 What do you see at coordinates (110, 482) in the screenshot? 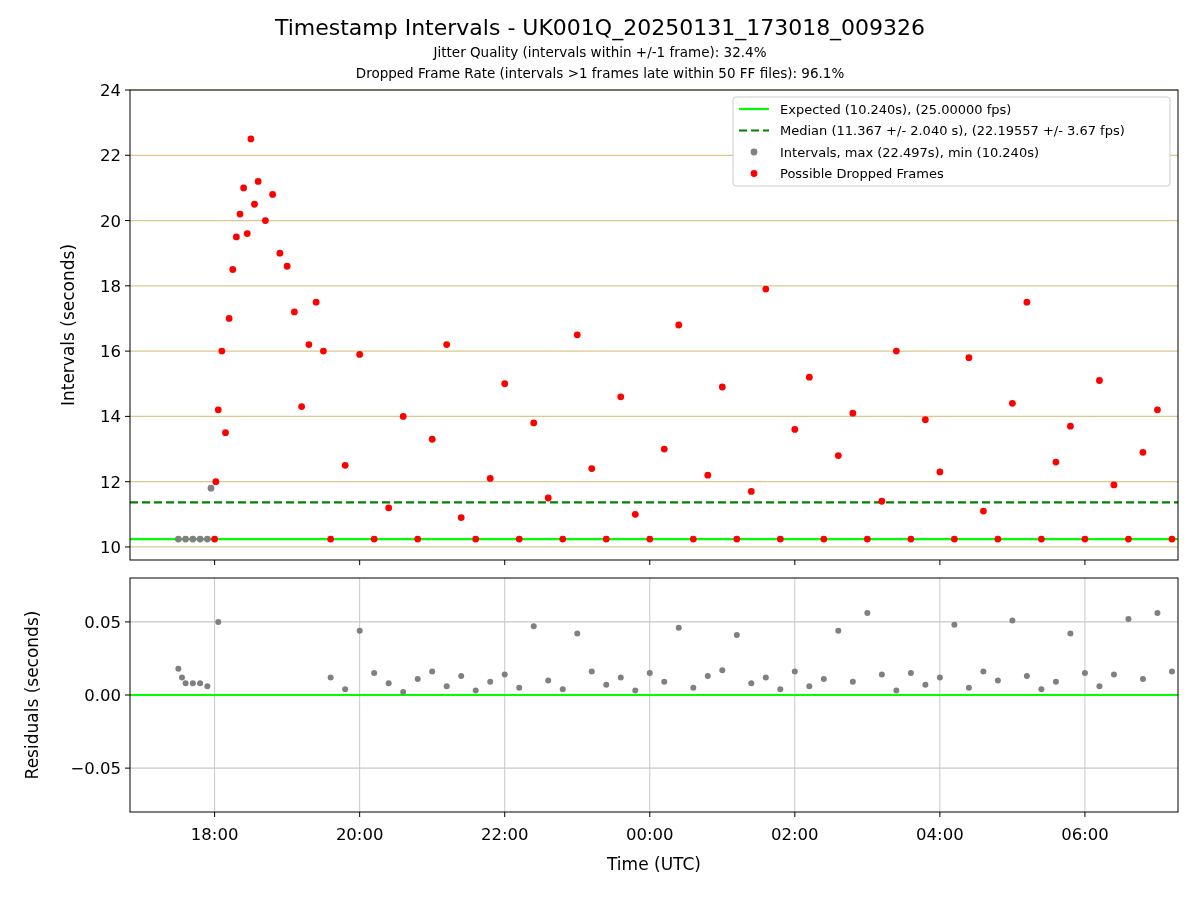
I see `tick-label: 12` at bounding box center [110, 482].